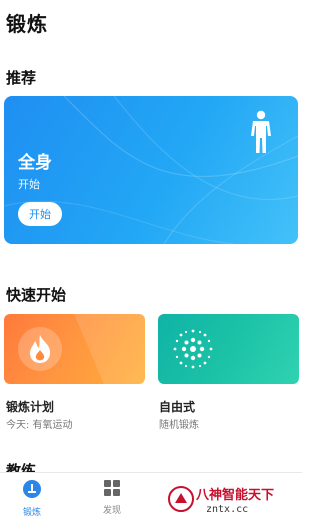 The height and width of the screenshot is (532, 320). I want to click on section-title-recommend: 推荐, so click(21, 78).